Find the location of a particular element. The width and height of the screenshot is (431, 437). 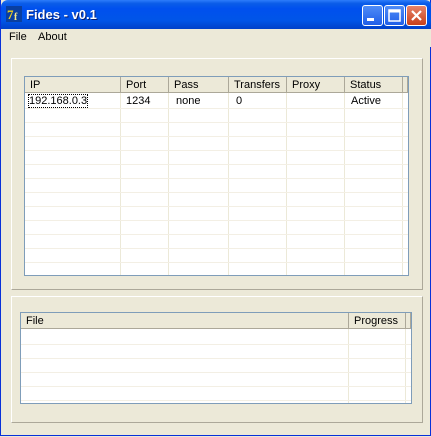

column-header-transfers: Transfers is located at coordinates (258, 85).